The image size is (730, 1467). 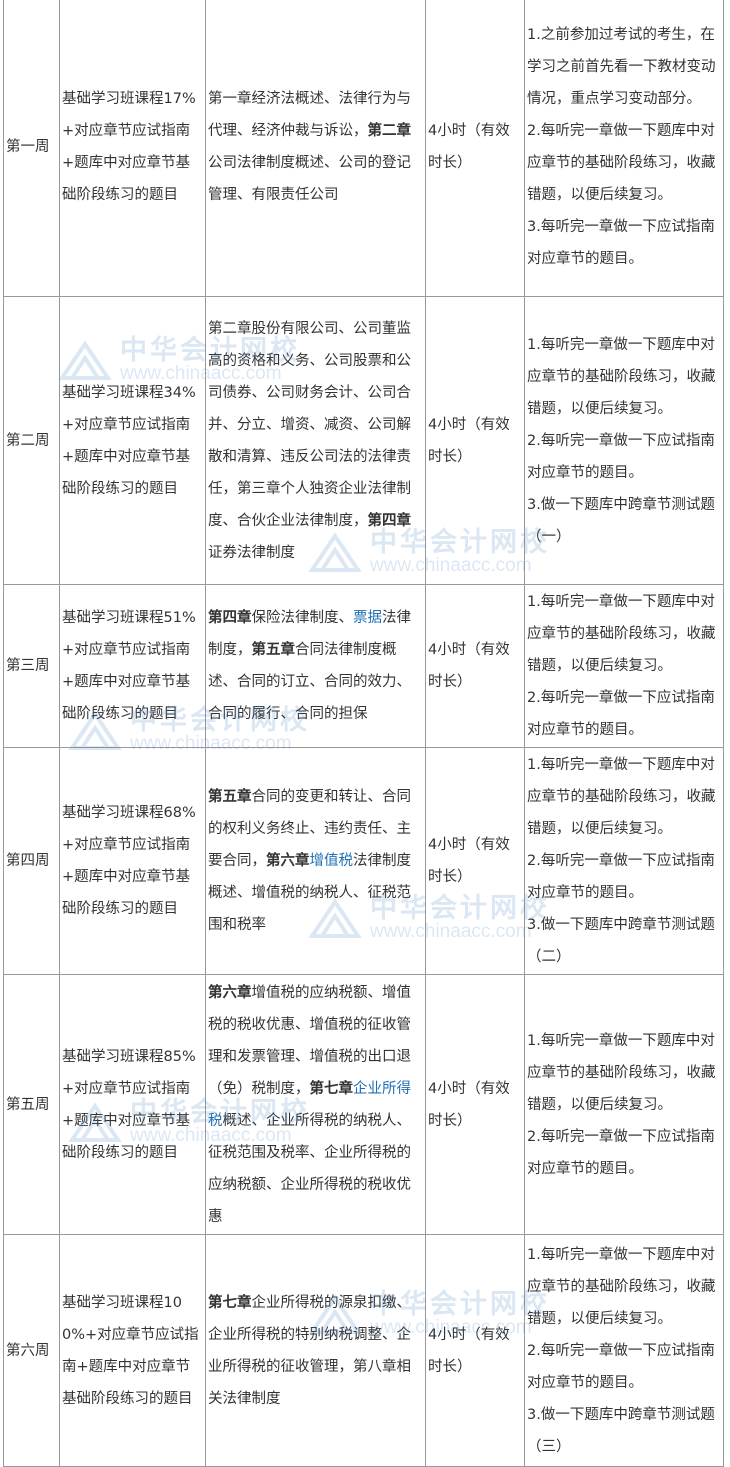 What do you see at coordinates (251, 552) in the screenshot?
I see `content-text: 证券法律制度` at bounding box center [251, 552].